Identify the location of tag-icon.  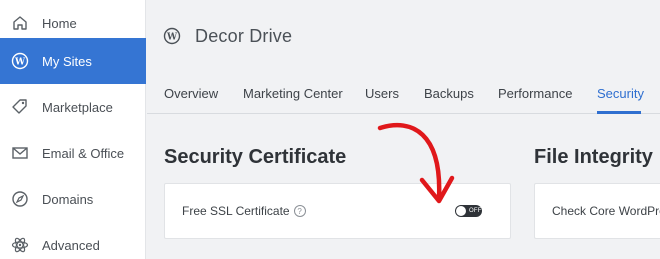
(20, 107).